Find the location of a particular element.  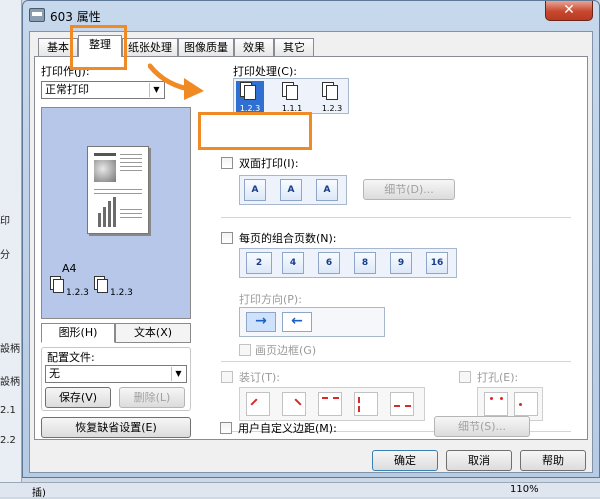

cancel-button: 取消 is located at coordinates (479, 460).